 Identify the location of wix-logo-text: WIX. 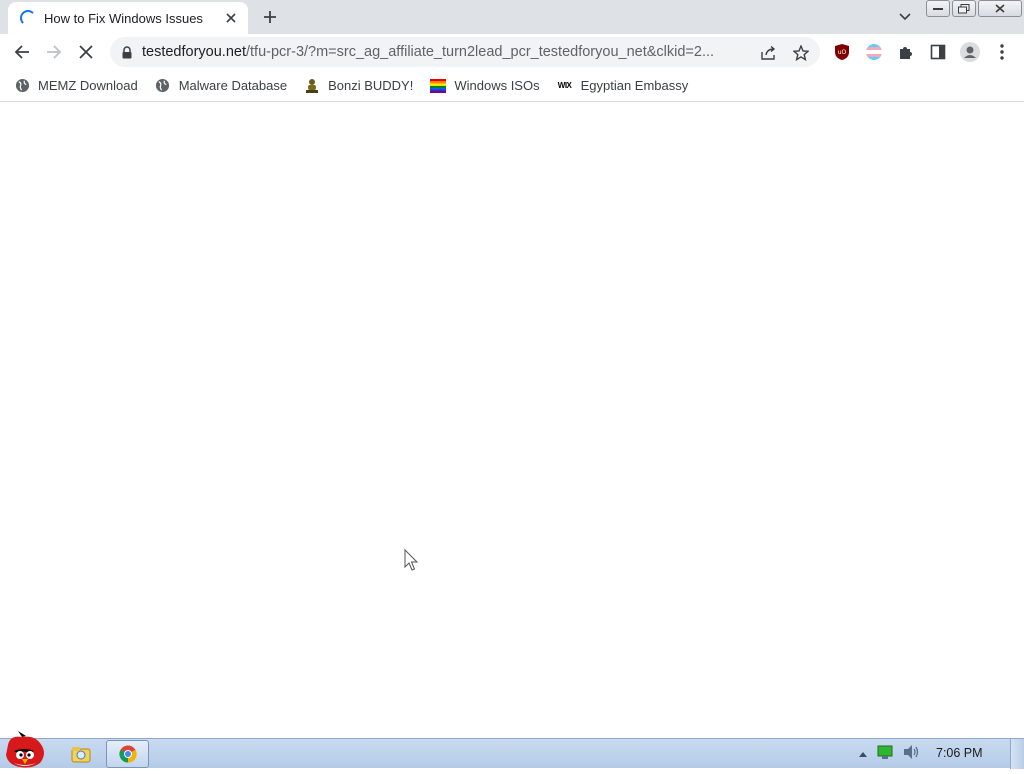
(564, 85).